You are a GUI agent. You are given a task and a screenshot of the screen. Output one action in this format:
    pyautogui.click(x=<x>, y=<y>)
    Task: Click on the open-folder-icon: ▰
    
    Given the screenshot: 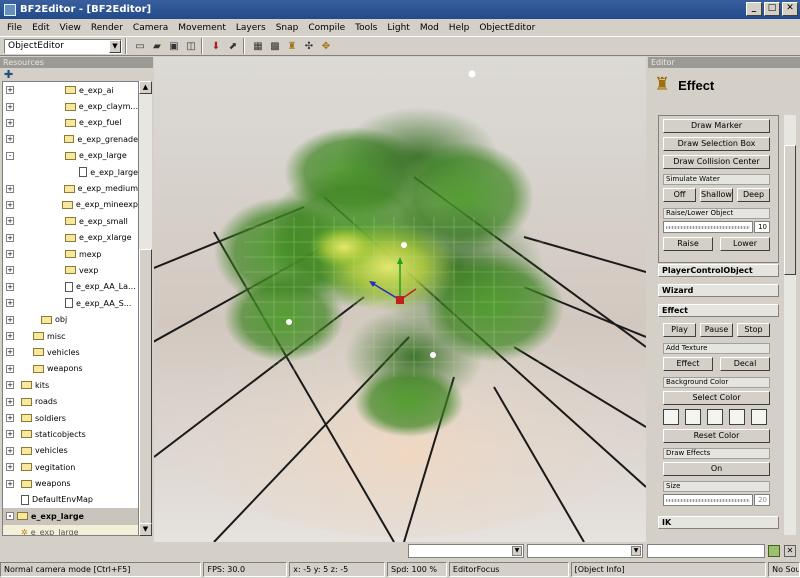 What is the action you would take?
    pyautogui.click(x=157, y=46)
    